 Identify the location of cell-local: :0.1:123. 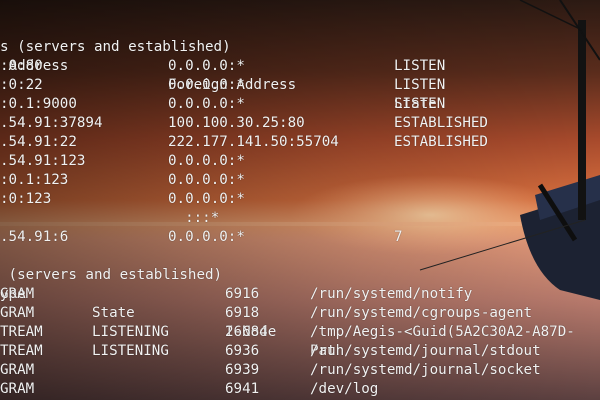
(34, 180).